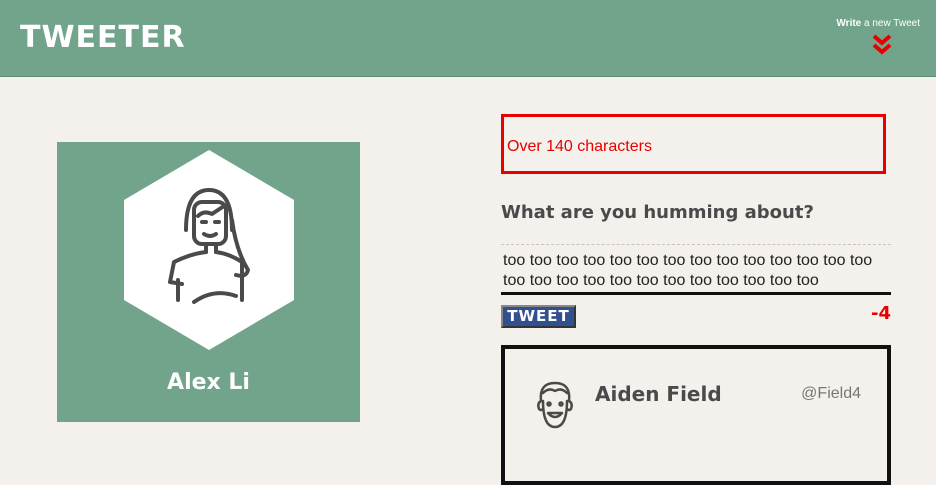  Describe the element at coordinates (657, 212) in the screenshot. I see `compose-title: What are you humming about?` at that location.